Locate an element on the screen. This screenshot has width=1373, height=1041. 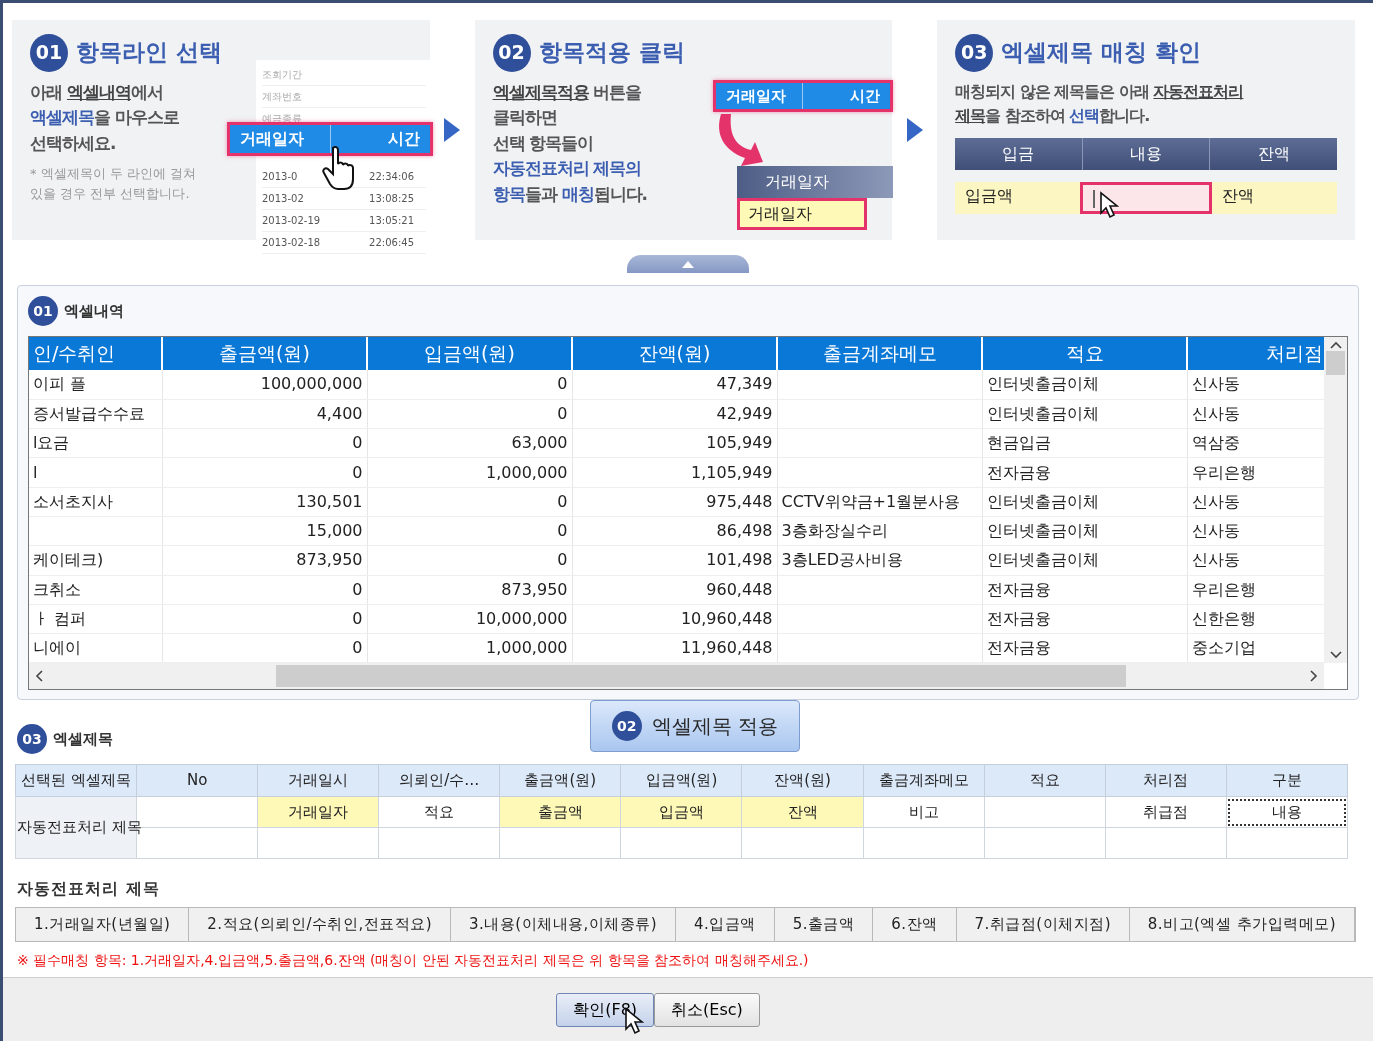
step-title: 항목라인 선택 is located at coordinates (149, 53).